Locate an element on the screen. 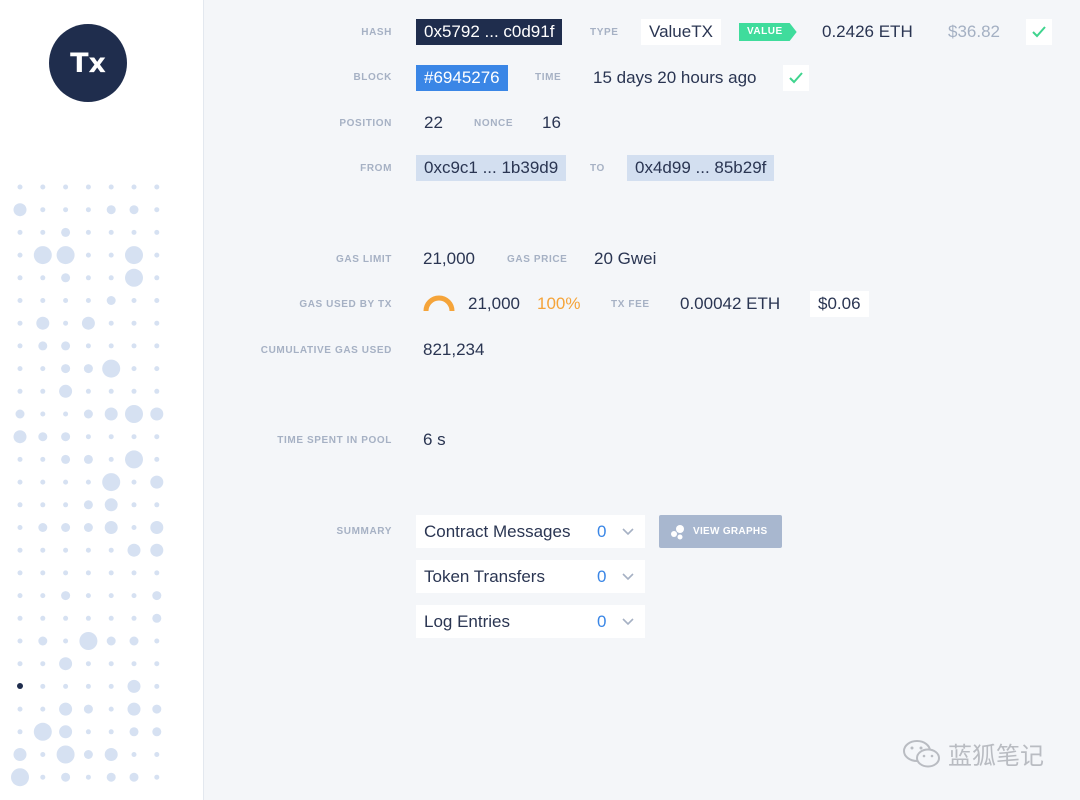  to-address: 0x4d99 ... 85b29f is located at coordinates (701, 168).